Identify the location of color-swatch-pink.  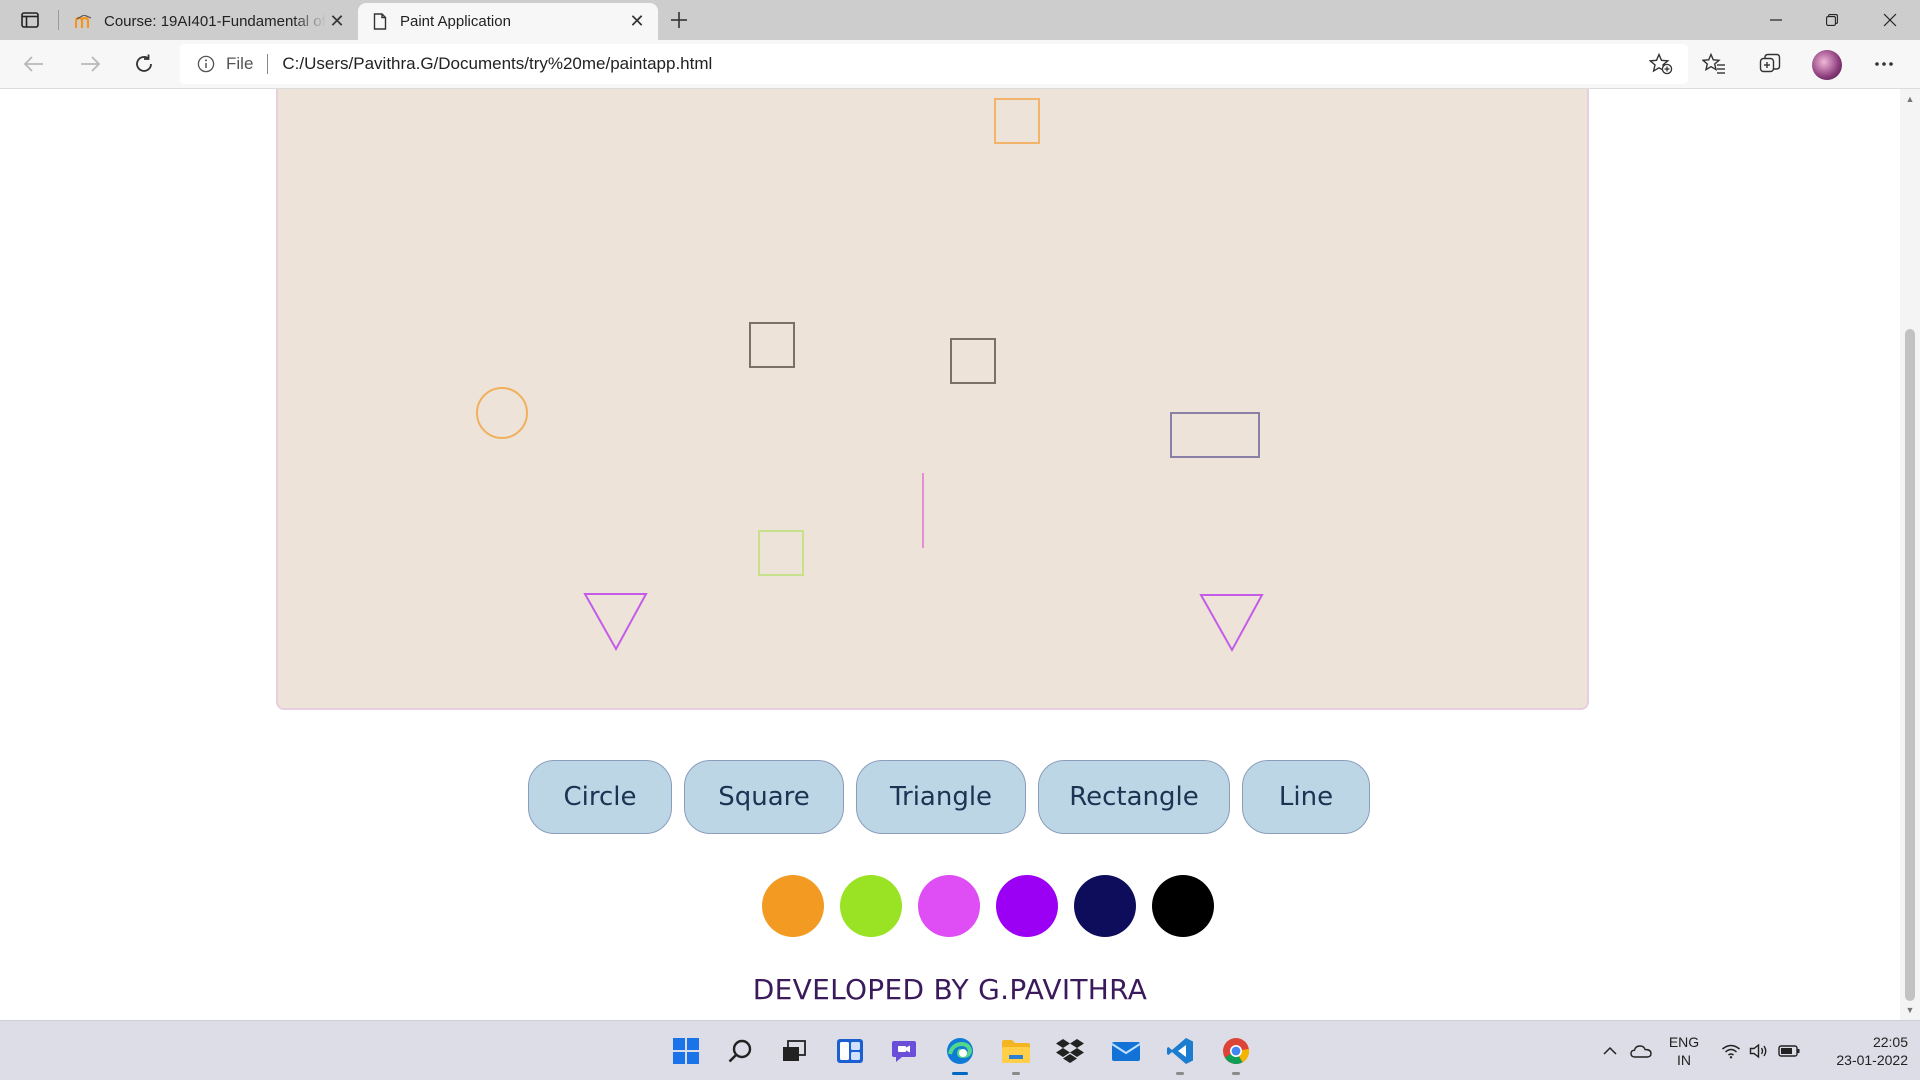
(949, 906).